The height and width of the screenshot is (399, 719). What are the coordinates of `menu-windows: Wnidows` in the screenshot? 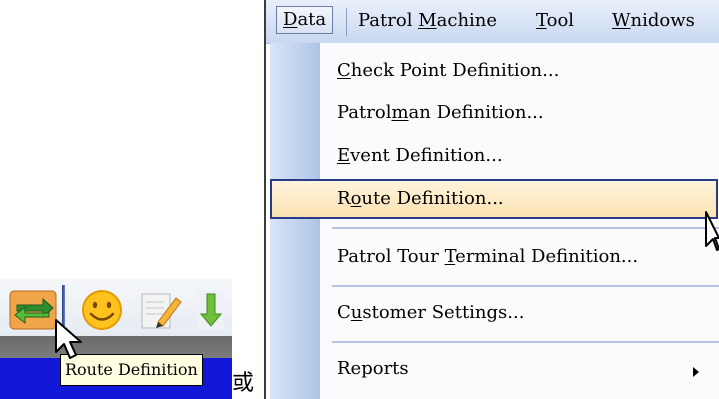 It's located at (653, 21).